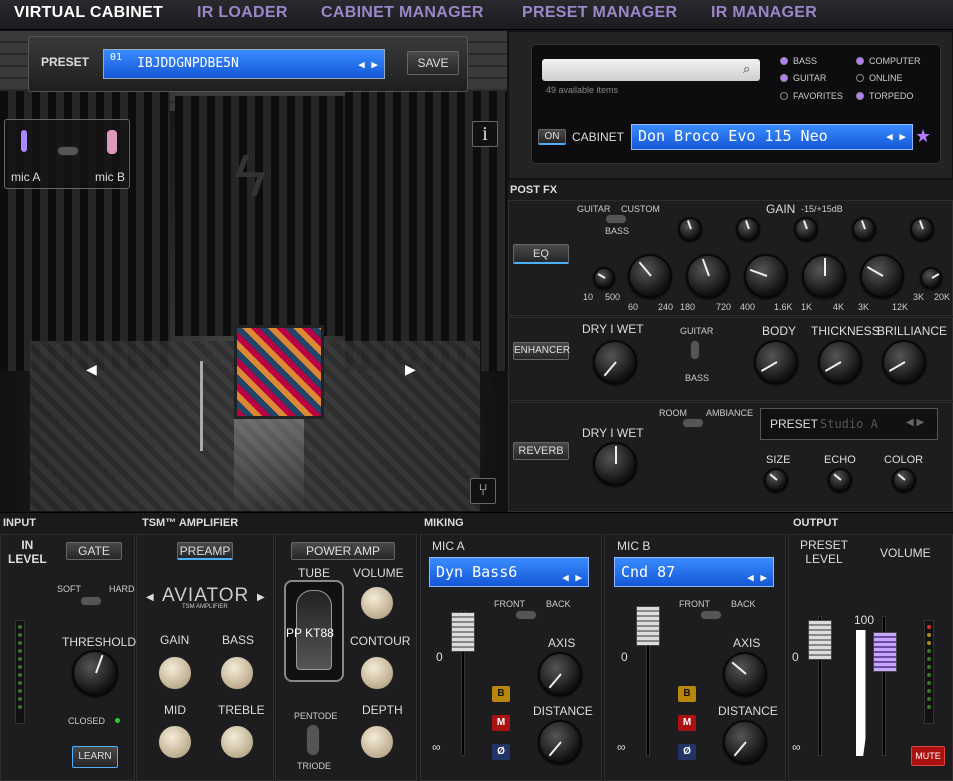 Image resolution: width=953 pixels, height=781 pixels. I want to click on tab-ir-manager: IR MANAGER, so click(764, 13).